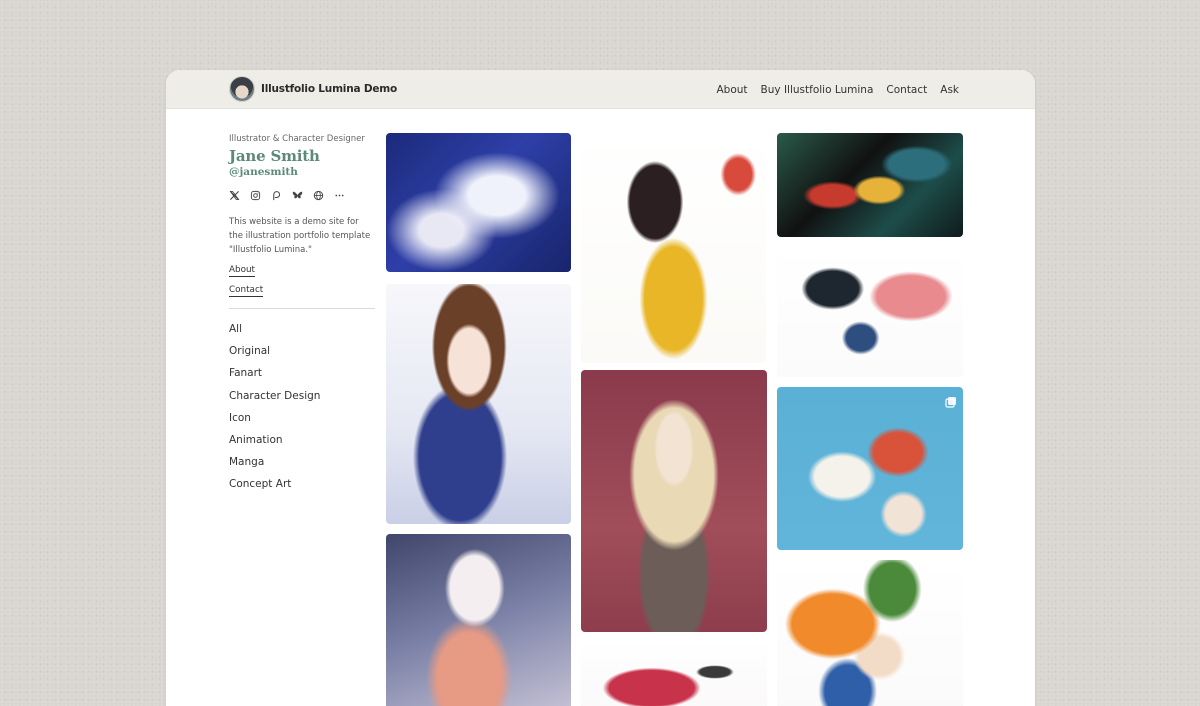 This screenshot has width=1200, height=706. I want to click on social-links, so click(302, 195).